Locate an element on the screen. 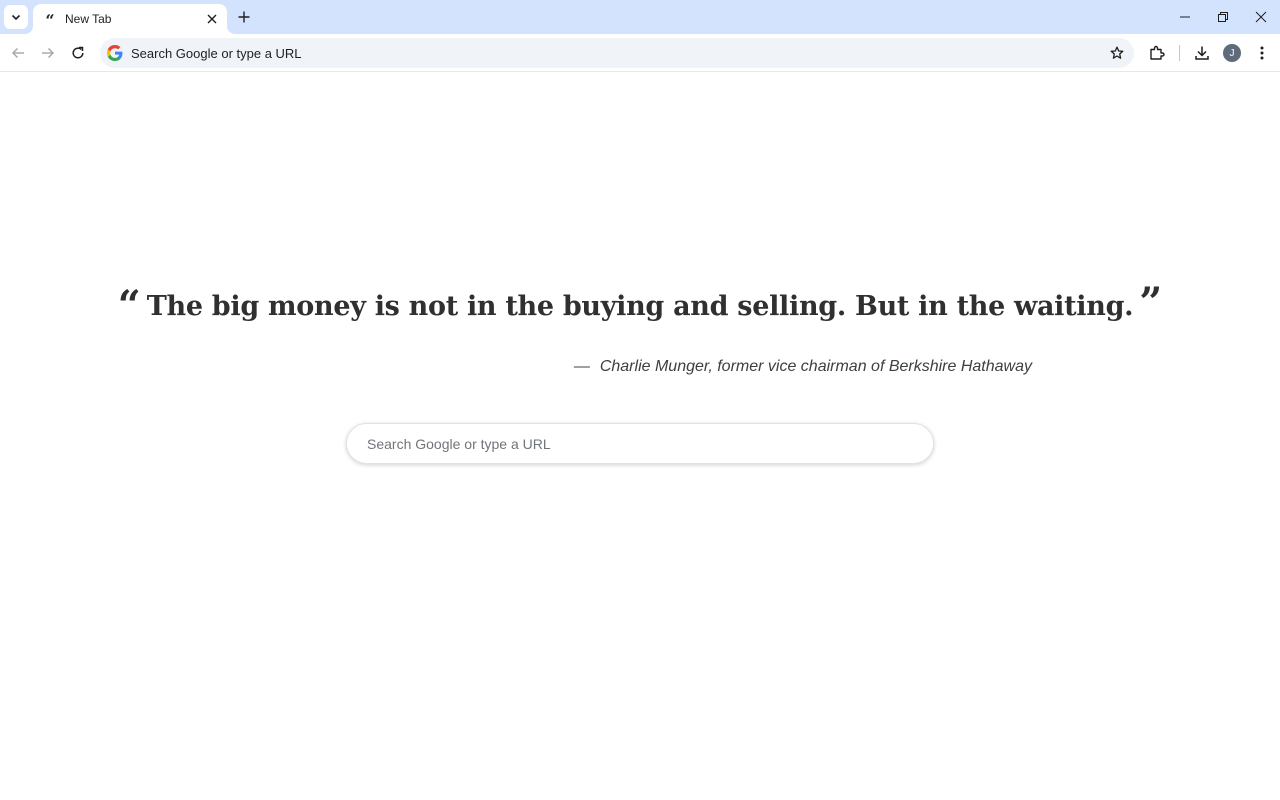 The width and height of the screenshot is (1280, 800). restore-icon is located at coordinates (1223, 17).